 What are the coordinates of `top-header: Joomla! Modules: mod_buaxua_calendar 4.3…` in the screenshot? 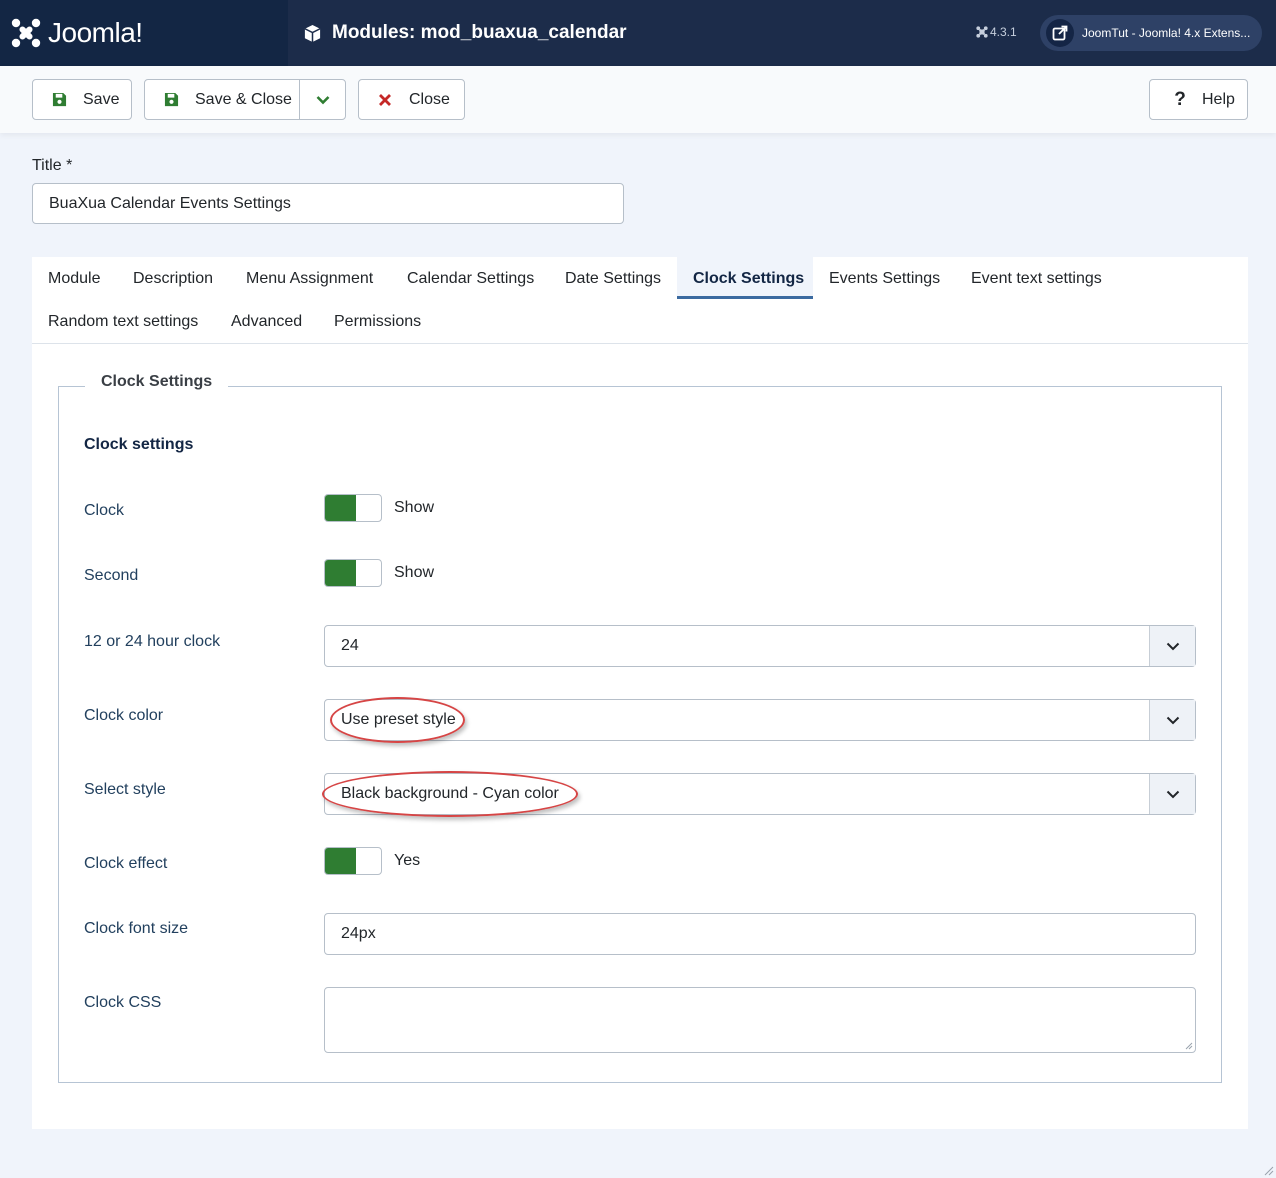 It's located at (638, 33).